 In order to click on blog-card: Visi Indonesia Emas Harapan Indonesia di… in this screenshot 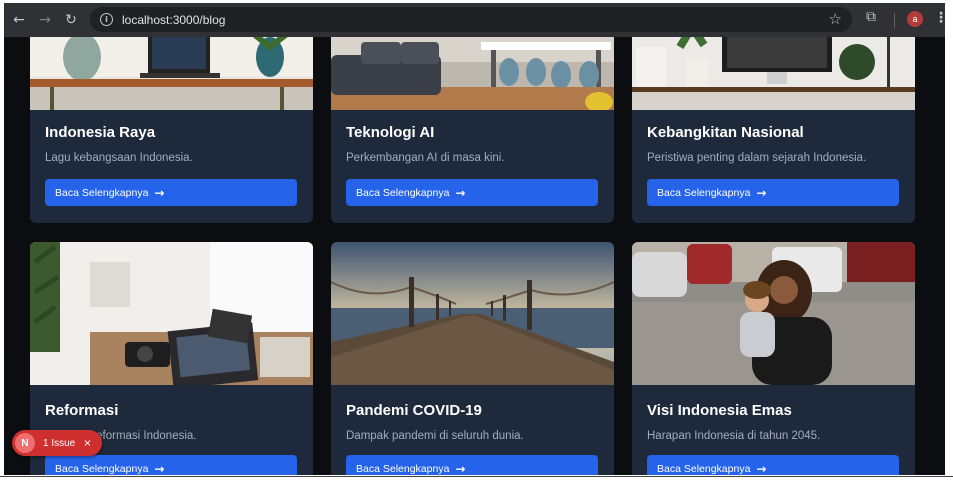, I will do `click(773, 358)`.